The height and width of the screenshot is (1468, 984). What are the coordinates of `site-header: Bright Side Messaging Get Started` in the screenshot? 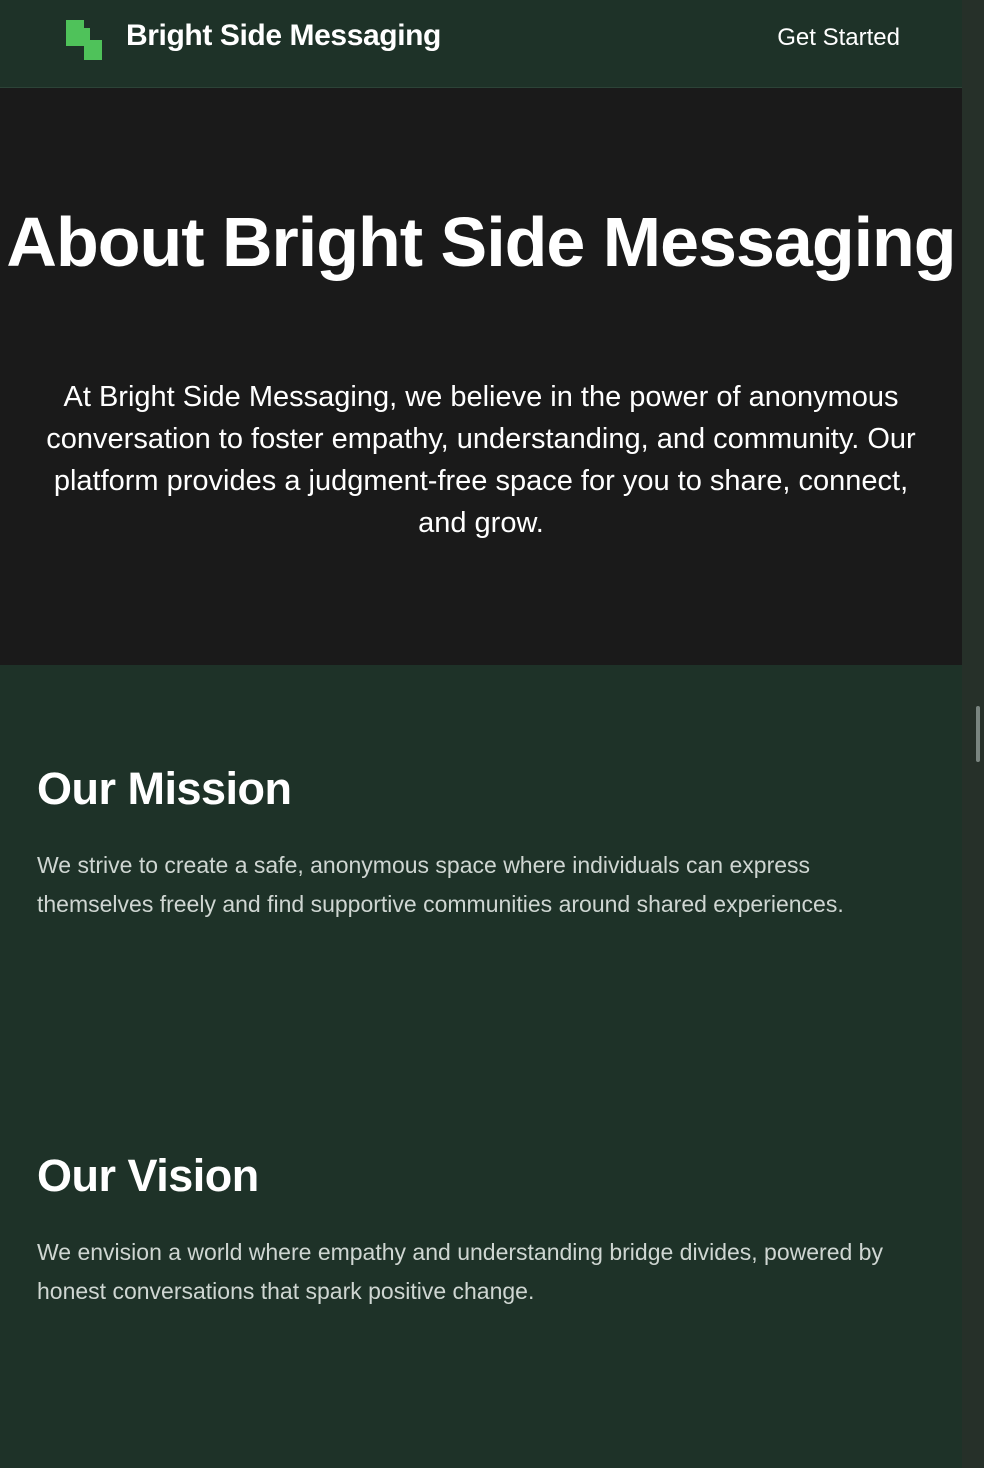 It's located at (481, 44).